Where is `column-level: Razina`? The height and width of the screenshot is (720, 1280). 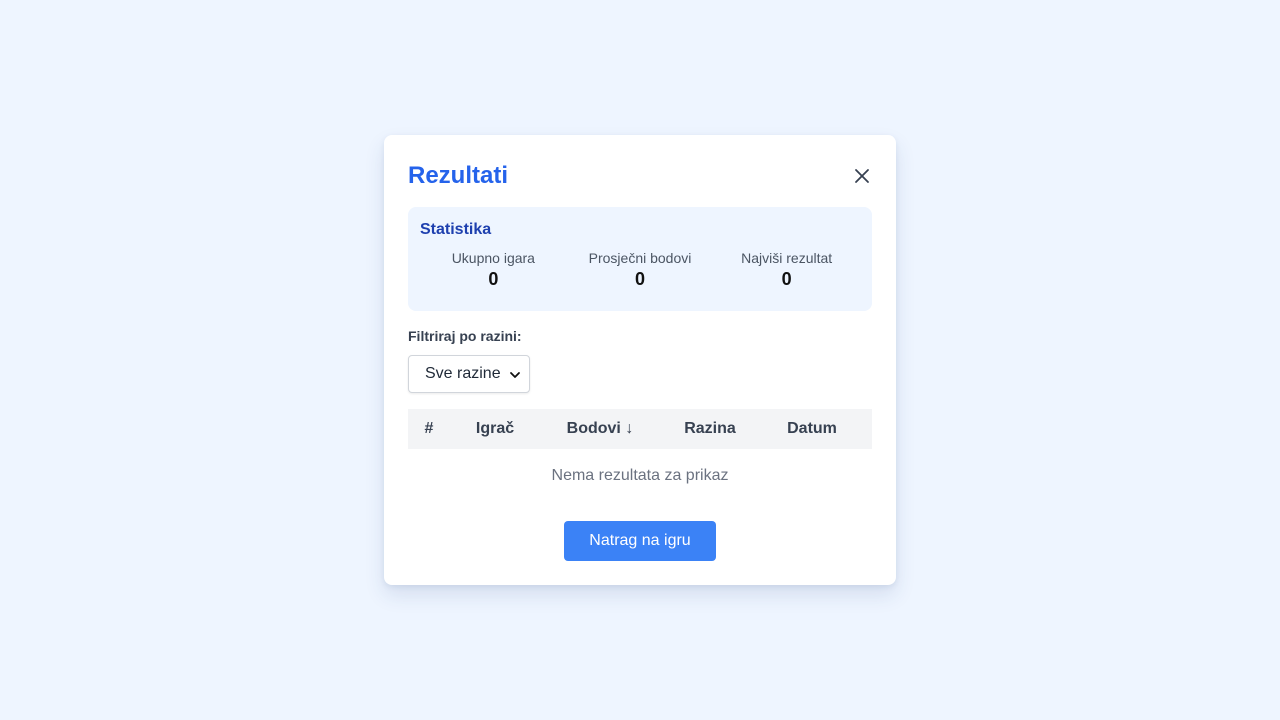
column-level: Razina is located at coordinates (710, 428).